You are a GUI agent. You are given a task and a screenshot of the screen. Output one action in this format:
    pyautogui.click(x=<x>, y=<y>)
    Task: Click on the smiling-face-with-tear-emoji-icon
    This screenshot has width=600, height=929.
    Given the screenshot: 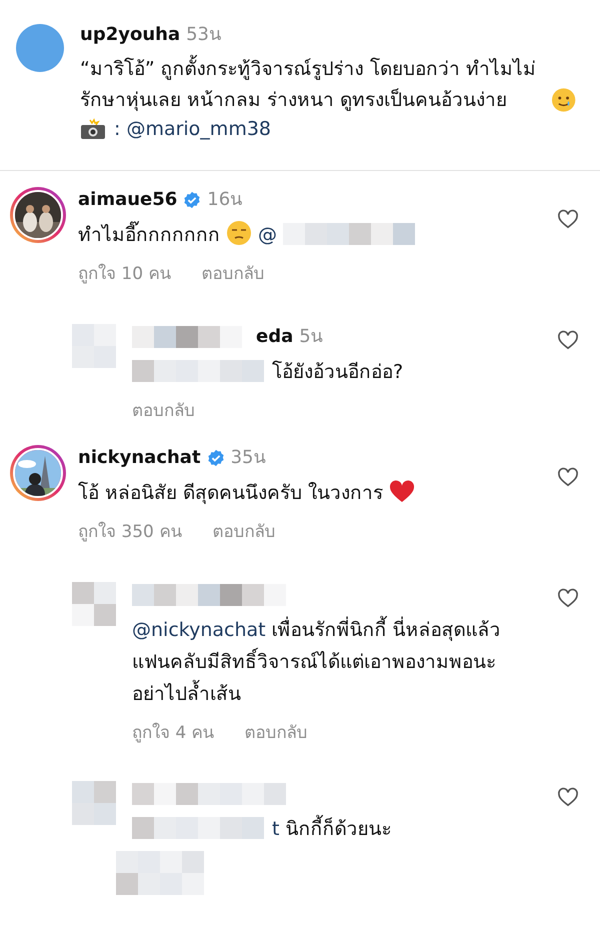 What is the action you would take?
    pyautogui.click(x=563, y=100)
    